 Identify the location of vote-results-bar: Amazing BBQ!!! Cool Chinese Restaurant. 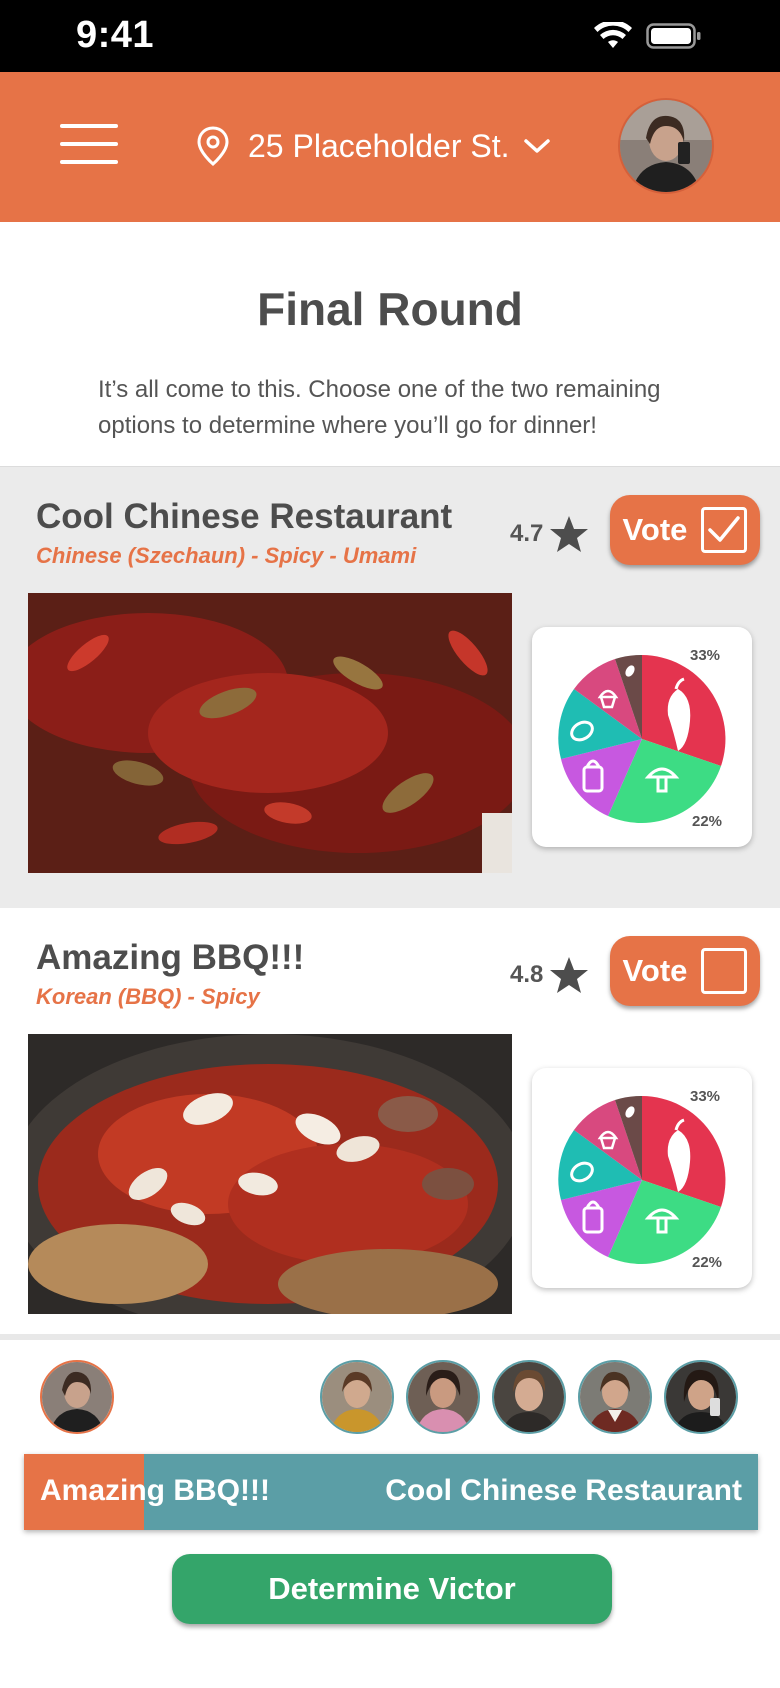
(391, 1492).